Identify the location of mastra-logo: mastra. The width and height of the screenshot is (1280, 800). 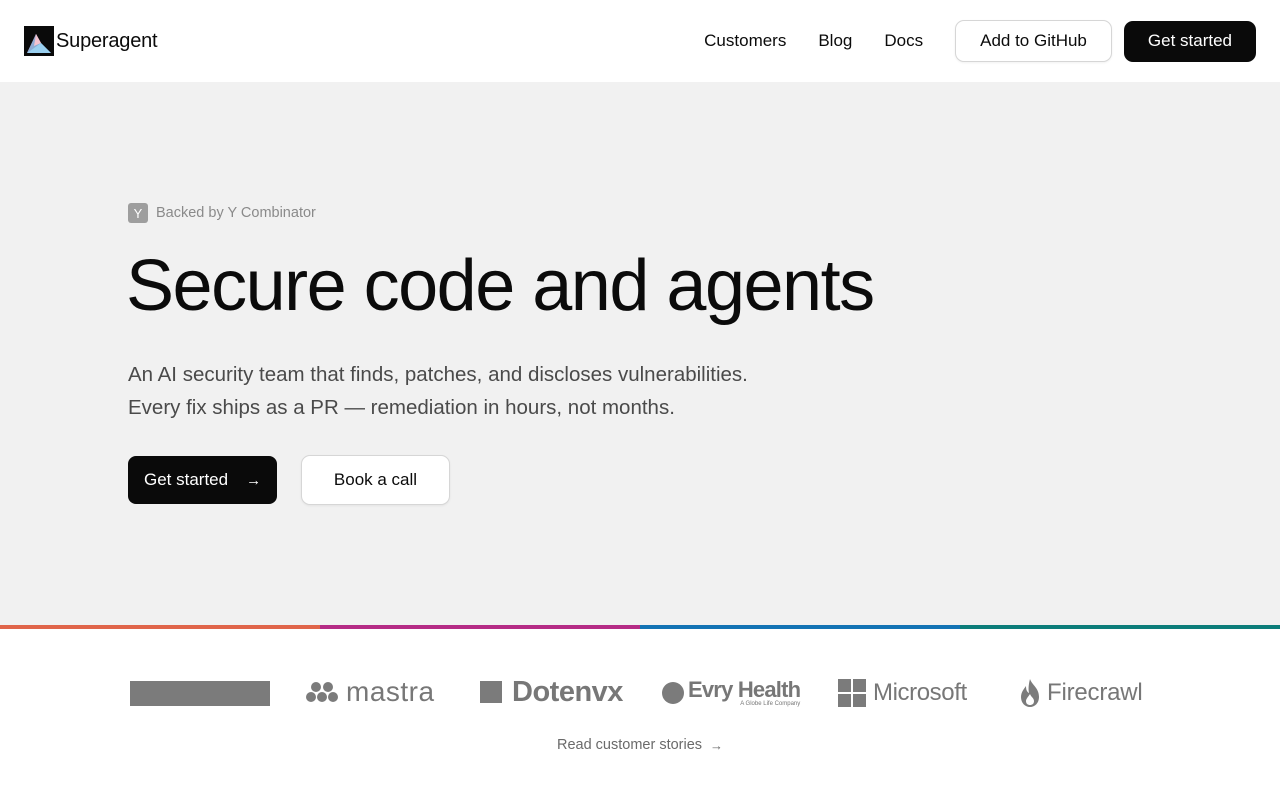
(369, 692).